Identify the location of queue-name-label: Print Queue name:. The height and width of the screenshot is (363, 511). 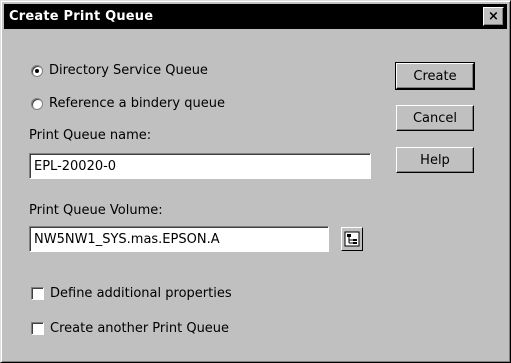
(90, 135).